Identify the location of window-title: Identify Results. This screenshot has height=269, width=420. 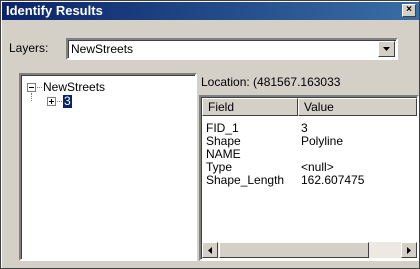
(54, 10).